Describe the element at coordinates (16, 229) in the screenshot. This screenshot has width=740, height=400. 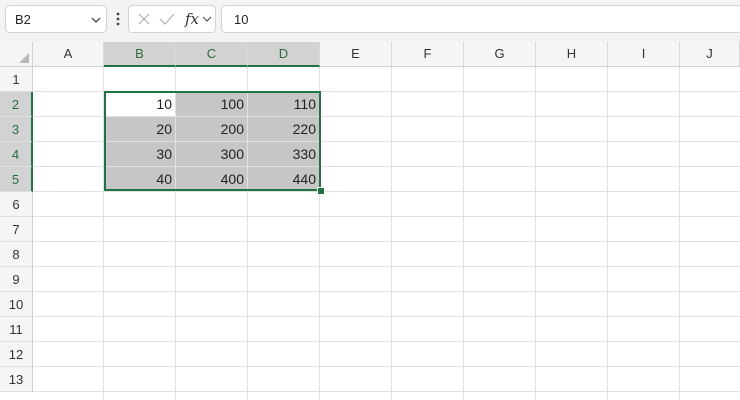
I see `row-header-7: 7` at that location.